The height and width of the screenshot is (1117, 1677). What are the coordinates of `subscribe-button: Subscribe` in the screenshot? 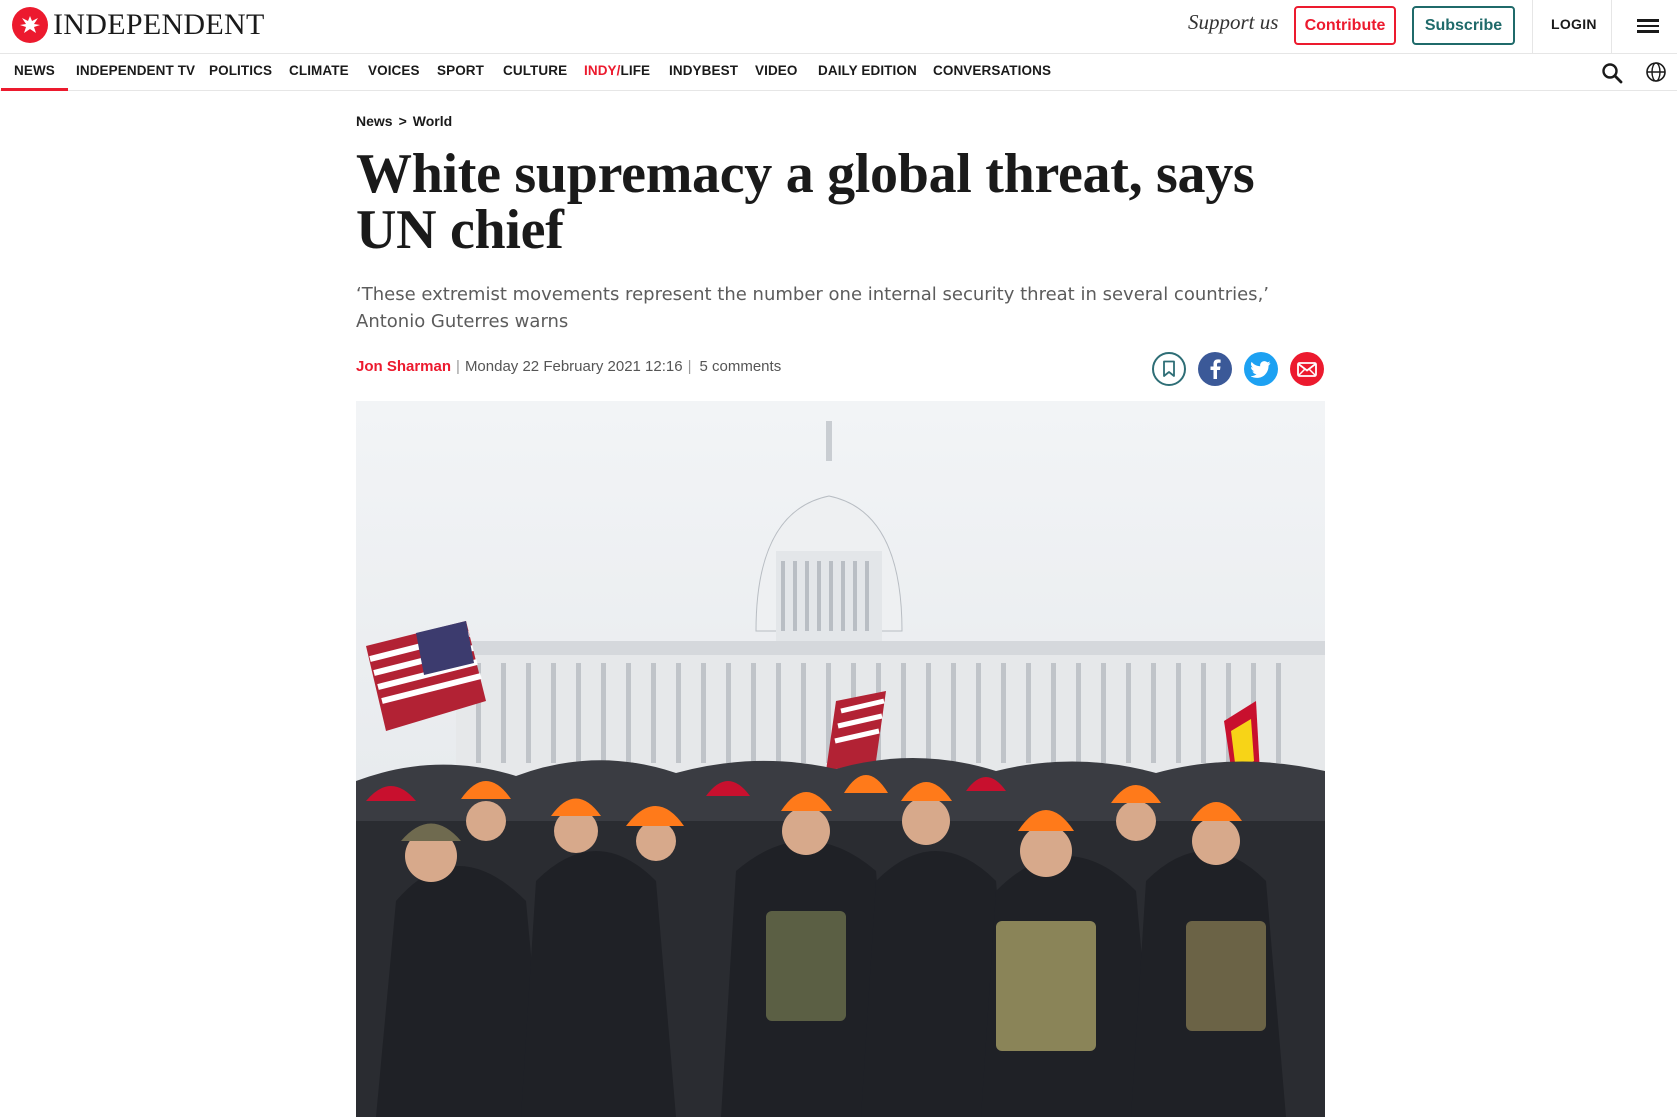 It's located at (1463, 25).